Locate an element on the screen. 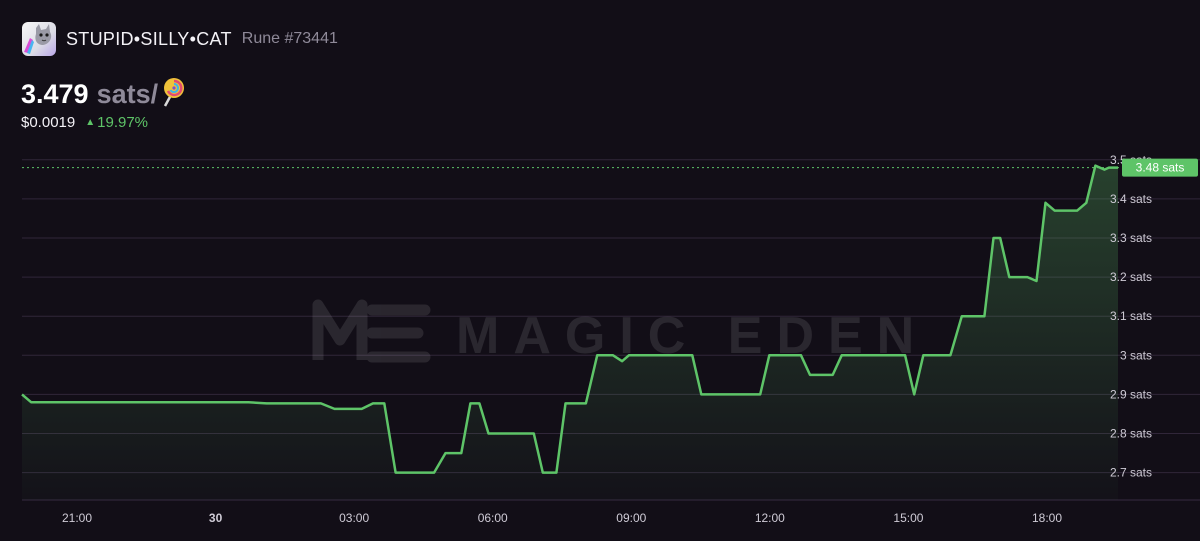 The height and width of the screenshot is (541, 1200). x-tick-label: 21:00 is located at coordinates (77, 518).